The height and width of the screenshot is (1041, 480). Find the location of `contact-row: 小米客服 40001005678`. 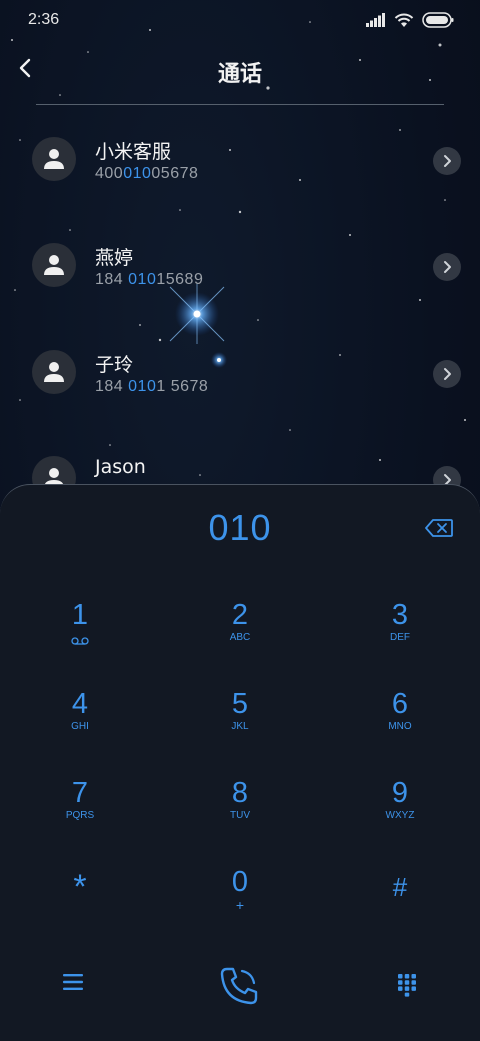

contact-row: 小米客服 40001005678 is located at coordinates (240, 177).